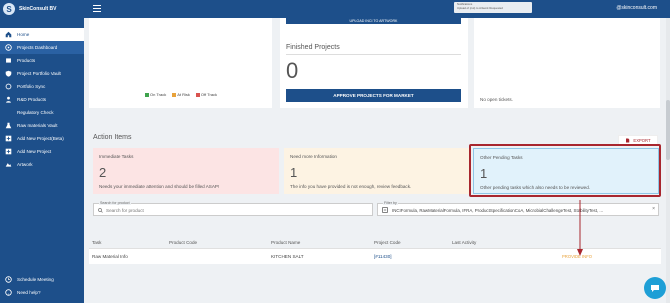 This screenshot has height=303, width=670. What do you see at coordinates (373, 21) in the screenshot?
I see `upload-inci-button: UPLOAD INCI TO ARTWORK` at bounding box center [373, 21].